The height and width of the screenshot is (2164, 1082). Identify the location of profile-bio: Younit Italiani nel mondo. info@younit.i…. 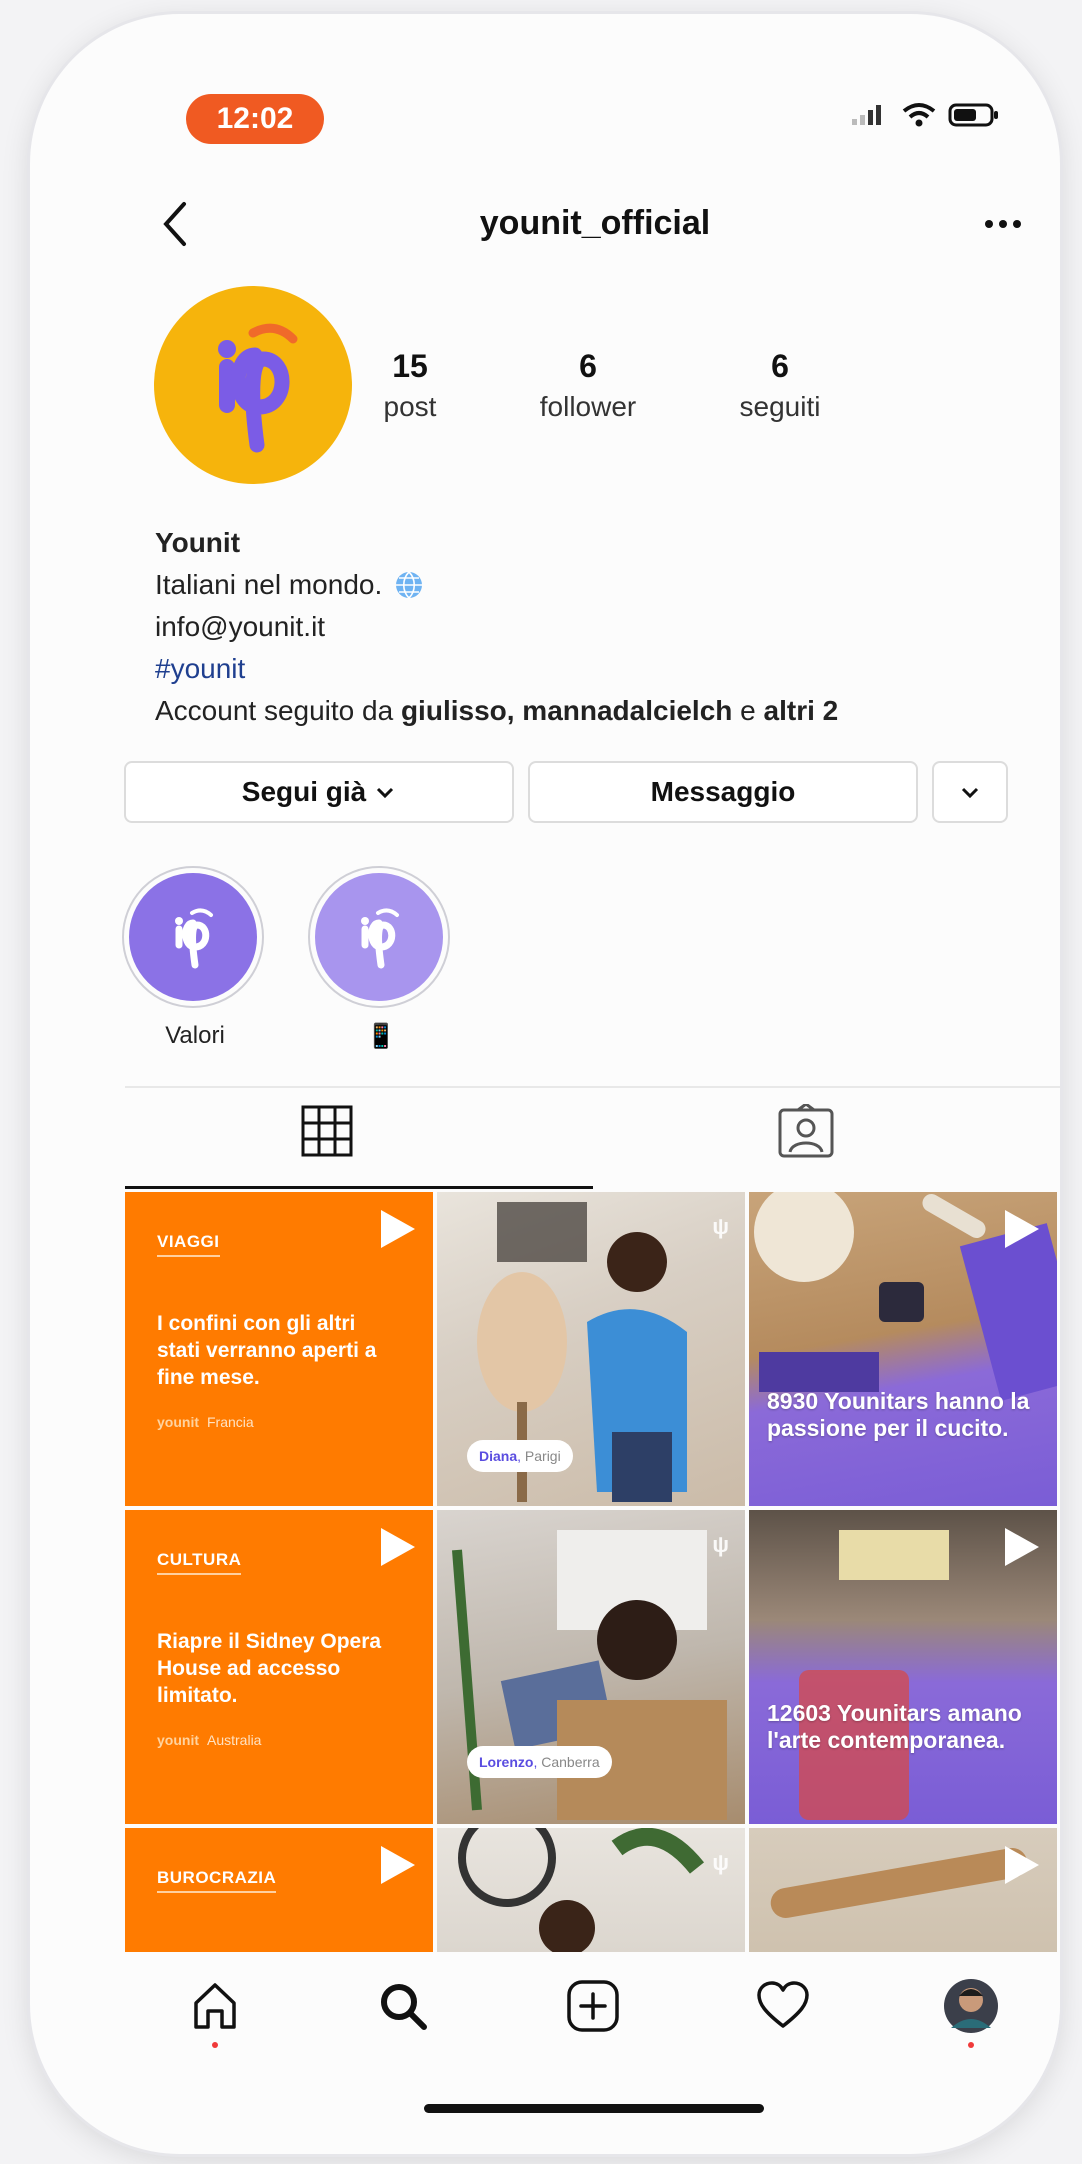
(595, 627).